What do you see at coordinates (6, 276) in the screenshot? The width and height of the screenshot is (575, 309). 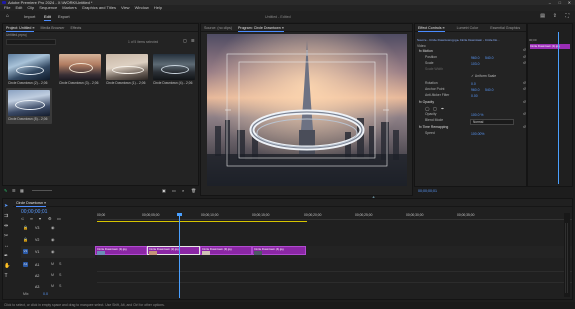 I see `type-tool-icon: T` at bounding box center [6, 276].